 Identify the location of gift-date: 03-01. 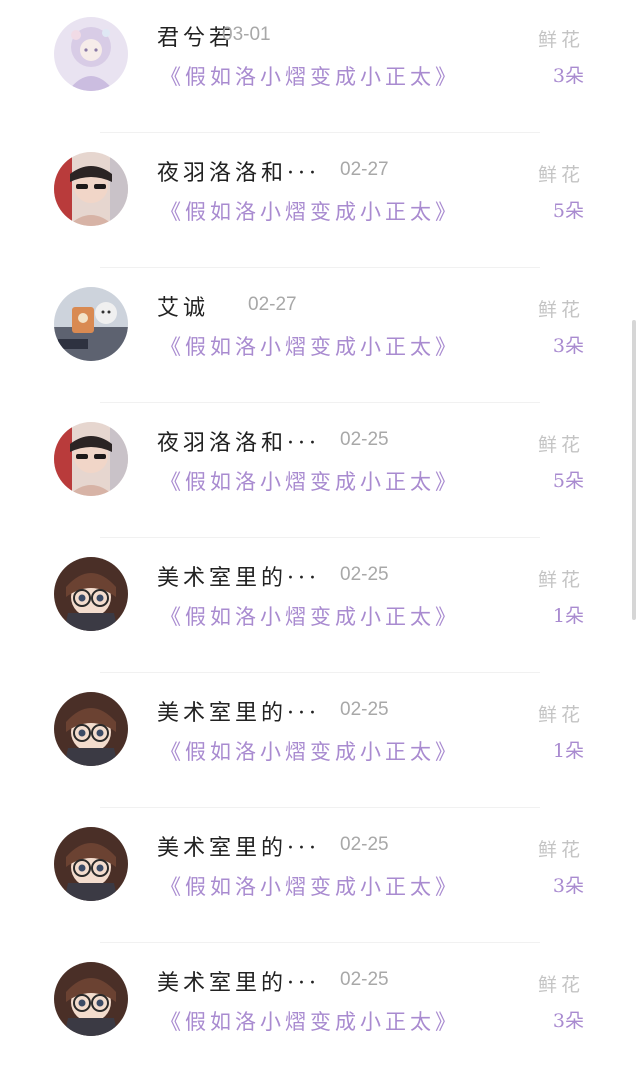
(246, 34).